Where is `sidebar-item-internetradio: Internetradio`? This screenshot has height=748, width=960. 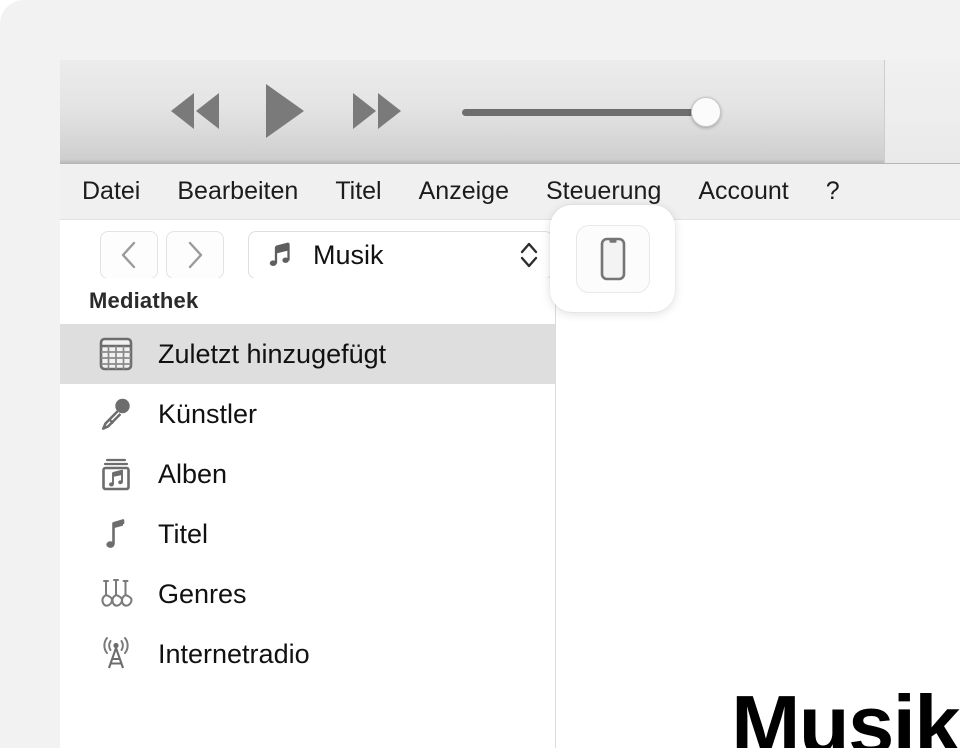
sidebar-item-internetradio: Internetradio is located at coordinates (307, 654).